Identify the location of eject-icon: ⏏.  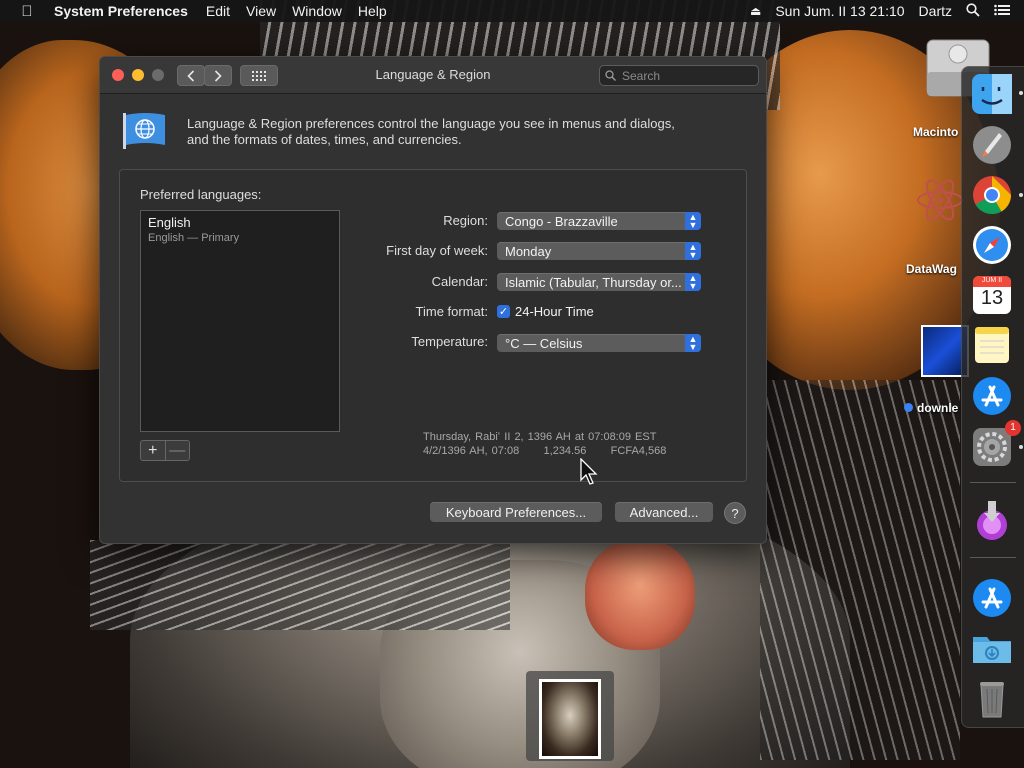
(755, 11).